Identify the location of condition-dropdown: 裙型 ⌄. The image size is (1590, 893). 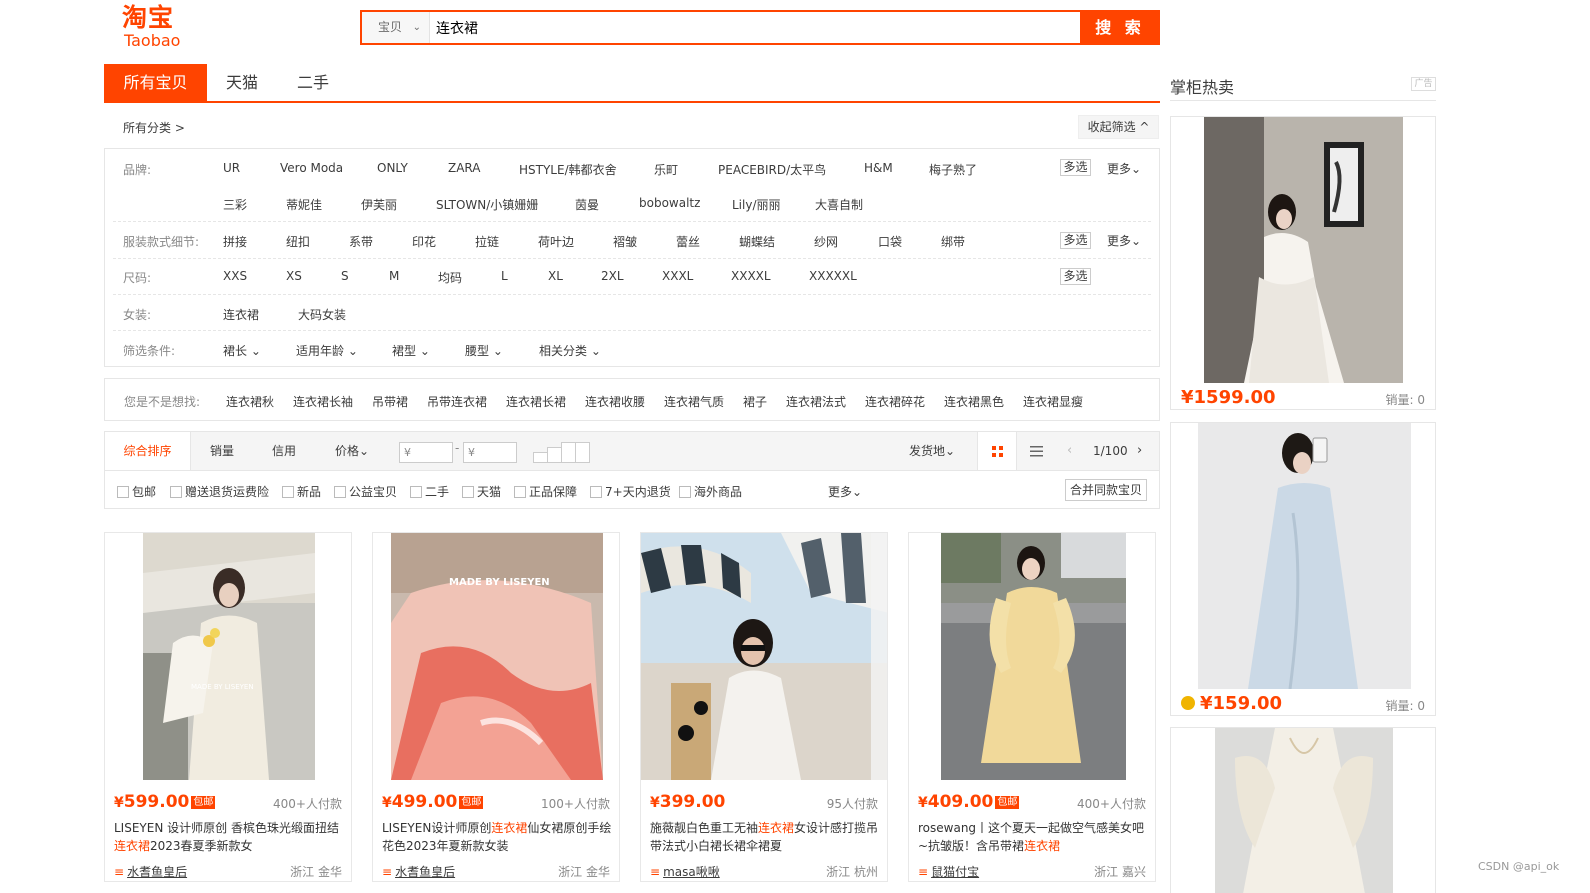
(411, 350).